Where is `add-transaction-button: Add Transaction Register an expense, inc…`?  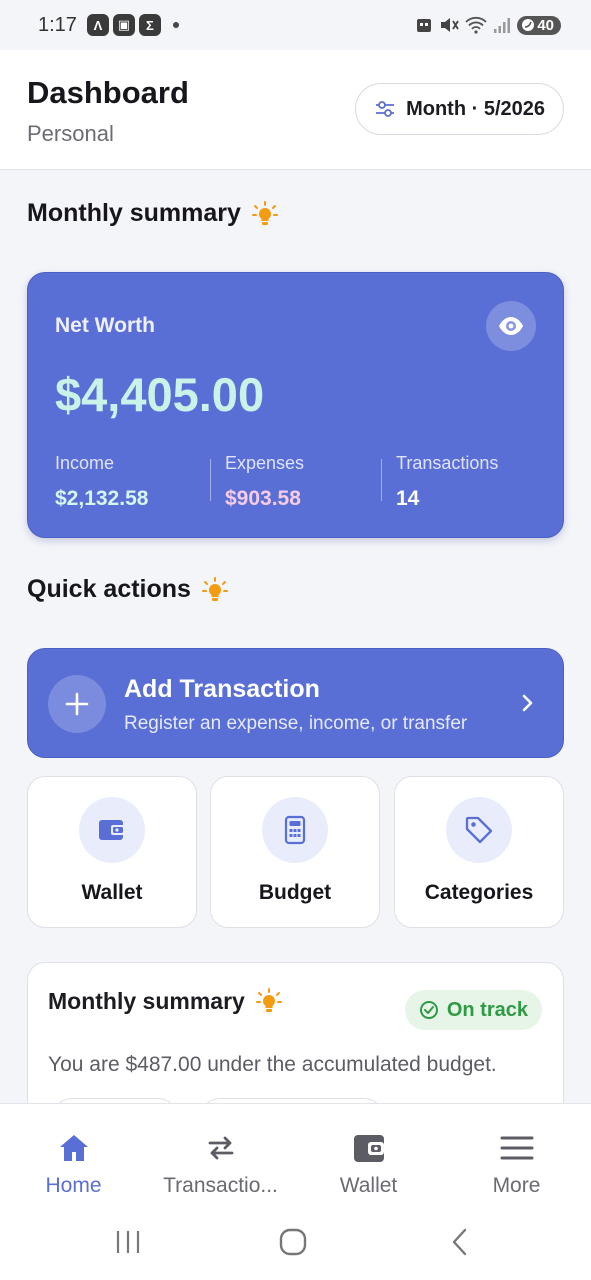 add-transaction-button: Add Transaction Register an expense, inc… is located at coordinates (295, 703).